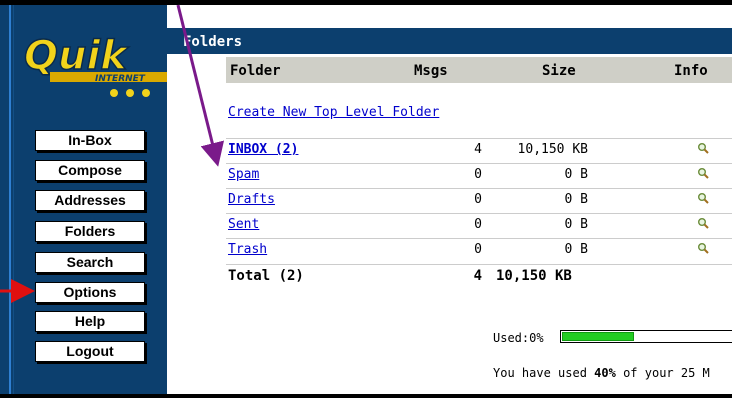  Describe the element at coordinates (534, 276) in the screenshot. I see `total-size: 10,150 KB` at that location.